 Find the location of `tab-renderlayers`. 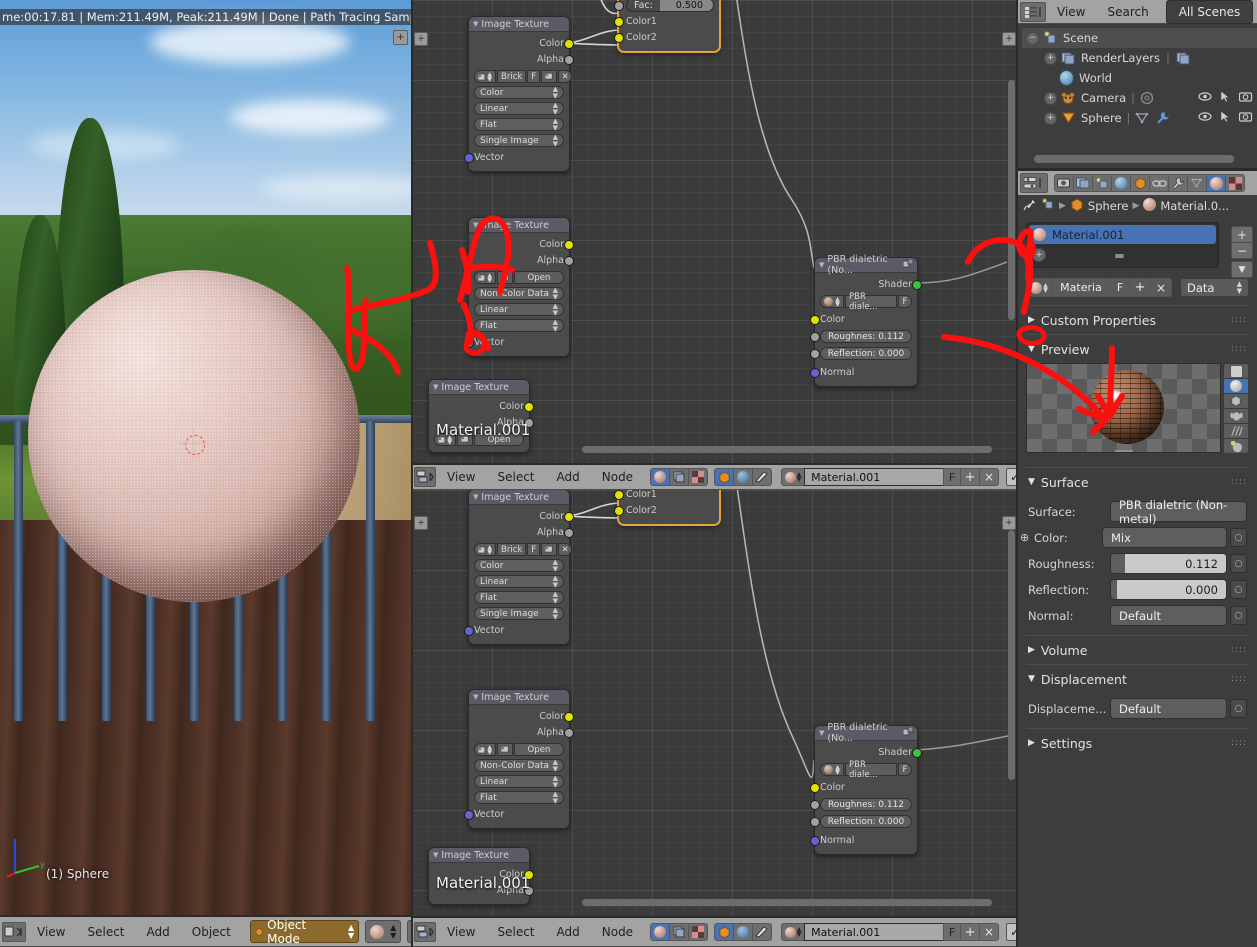

tab-renderlayers is located at coordinates (1083, 183).